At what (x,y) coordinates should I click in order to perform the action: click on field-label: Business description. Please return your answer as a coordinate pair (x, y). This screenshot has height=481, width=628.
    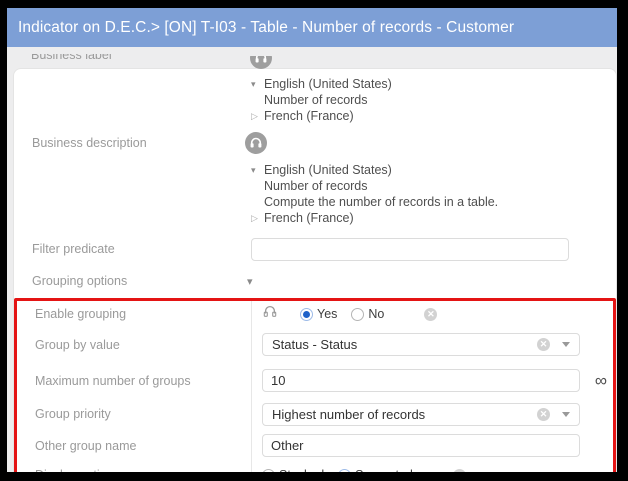
    Looking at the image, I should click on (89, 143).